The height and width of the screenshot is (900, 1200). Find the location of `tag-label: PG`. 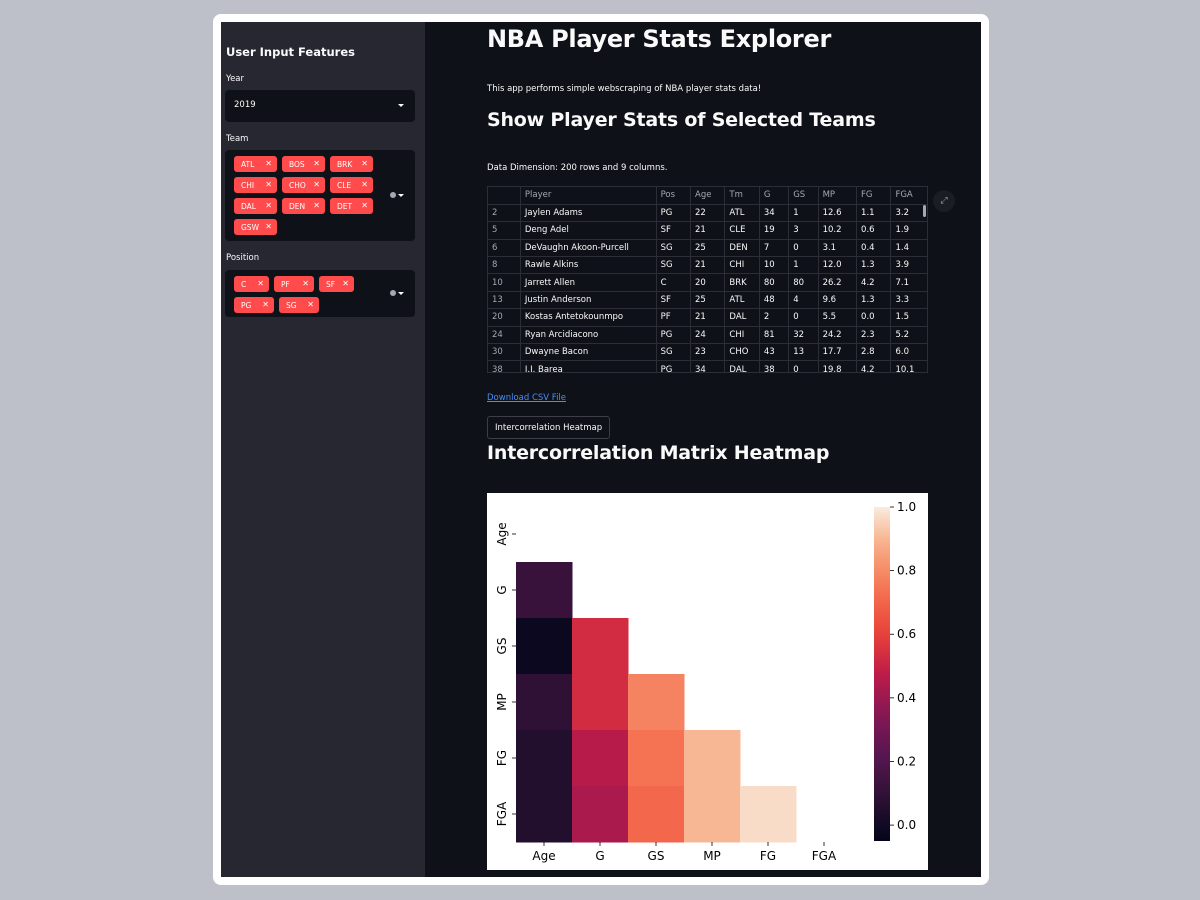

tag-label: PG is located at coordinates (246, 305).